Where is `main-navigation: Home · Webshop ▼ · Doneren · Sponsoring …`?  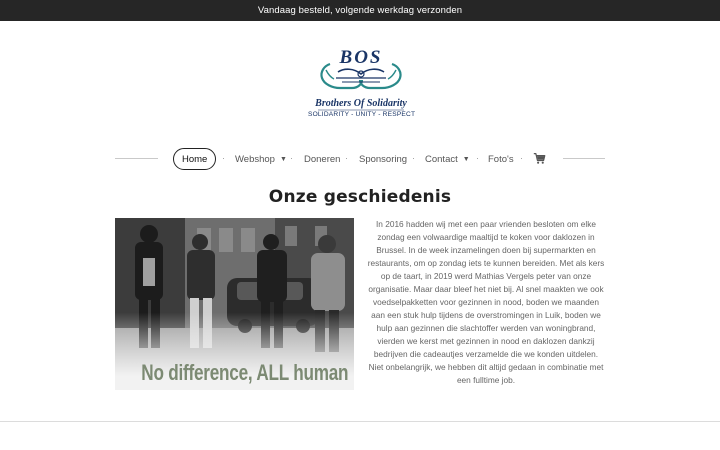
main-navigation: Home · Webshop ▼ · Doneren · Sponsoring … is located at coordinates (360, 159).